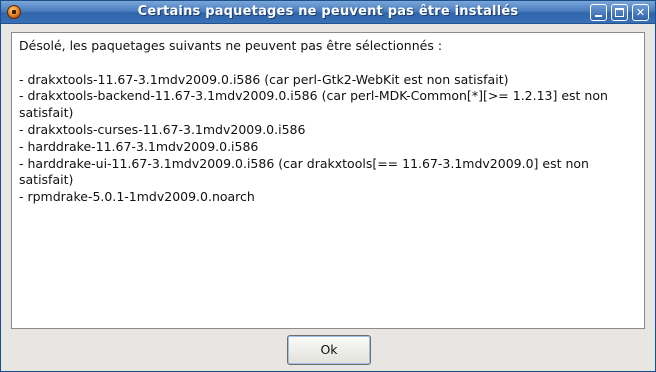  Describe the element at coordinates (598, 16) in the screenshot. I see `minimize-icon` at that location.